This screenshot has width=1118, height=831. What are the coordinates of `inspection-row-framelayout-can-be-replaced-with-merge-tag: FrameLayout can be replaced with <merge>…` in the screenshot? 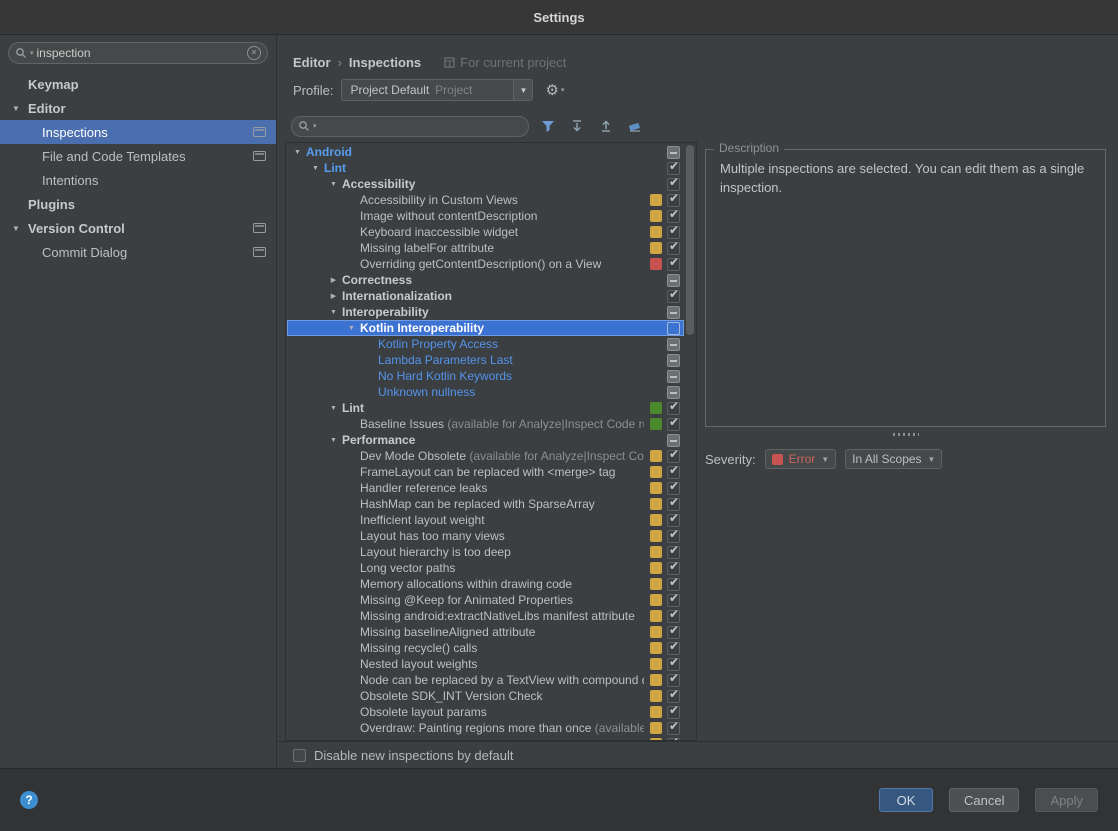 It's located at (485, 471).